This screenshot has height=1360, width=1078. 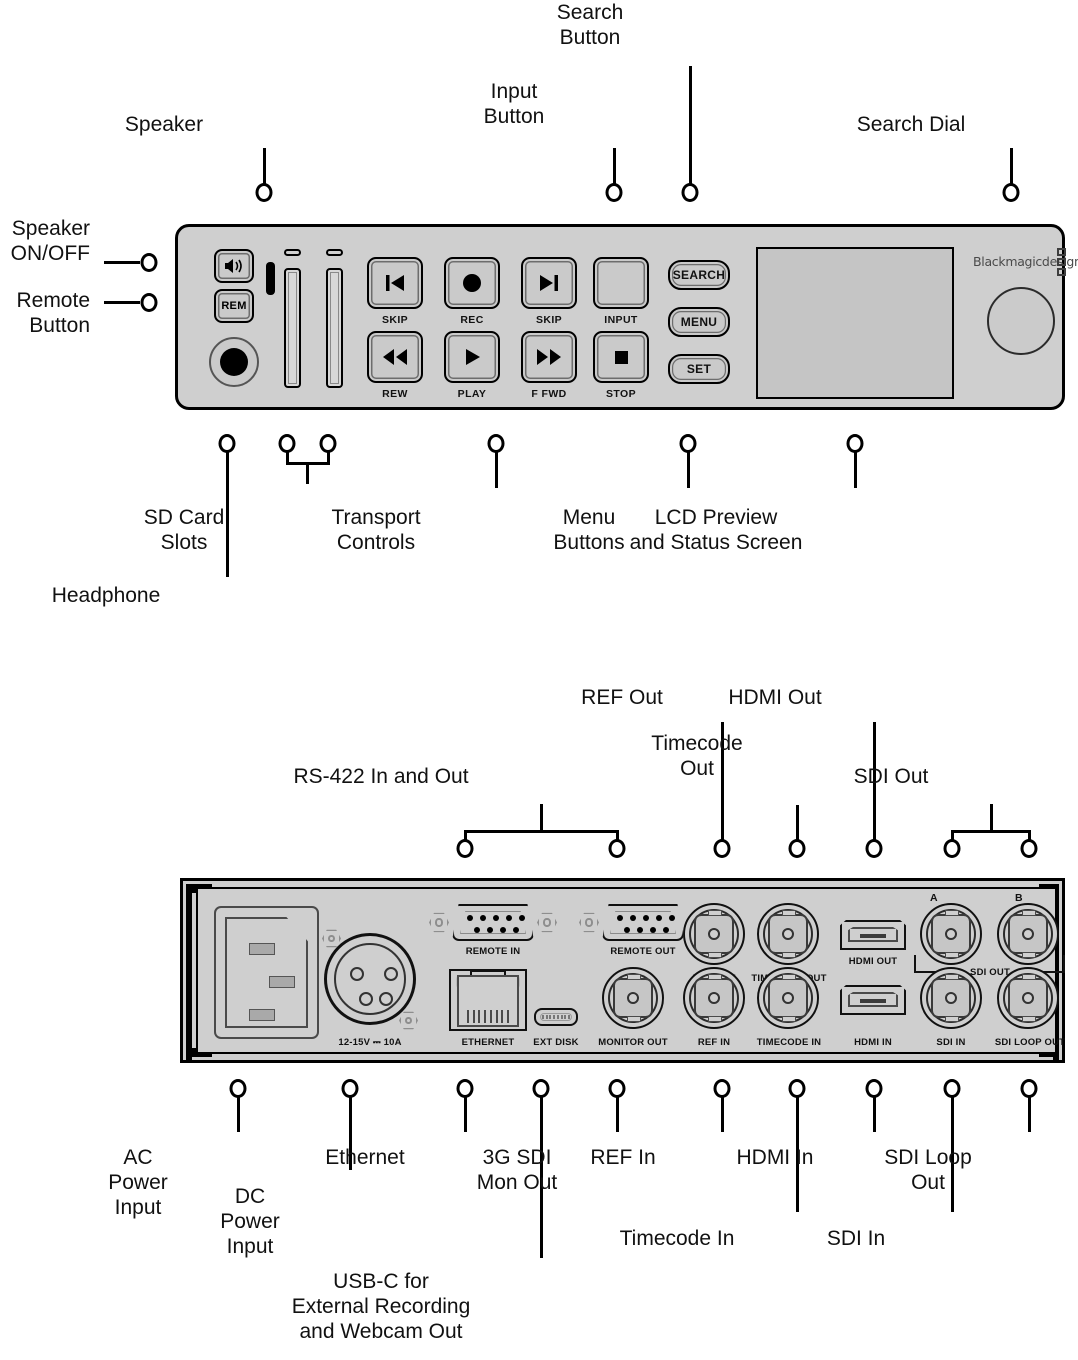 What do you see at coordinates (439, 922) in the screenshot?
I see `remote-in-screw-left` at bounding box center [439, 922].